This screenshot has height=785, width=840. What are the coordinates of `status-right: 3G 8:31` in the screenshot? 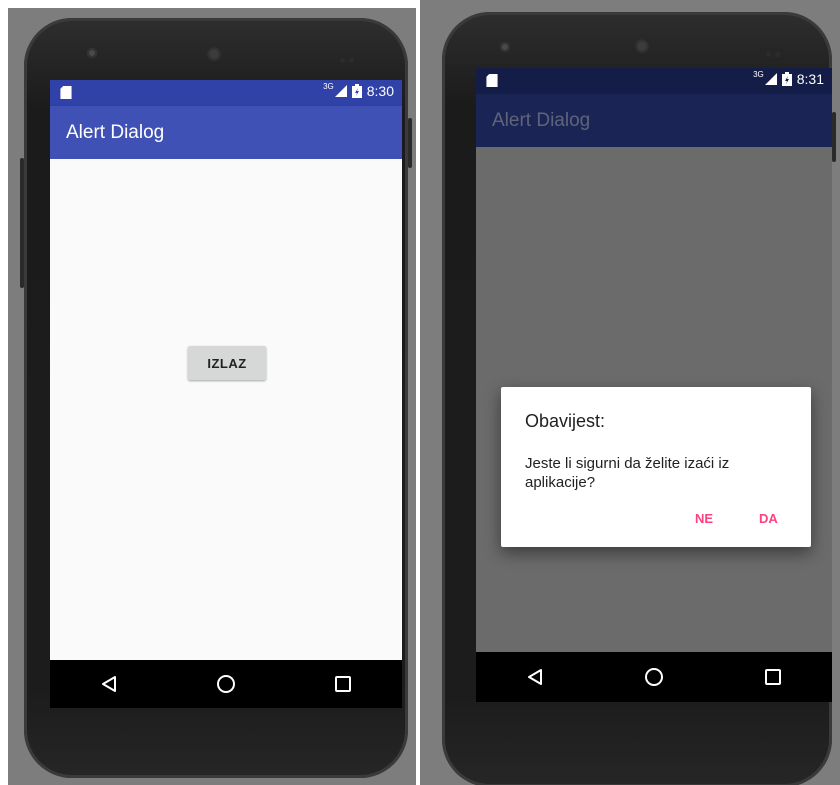 It's located at (788, 78).